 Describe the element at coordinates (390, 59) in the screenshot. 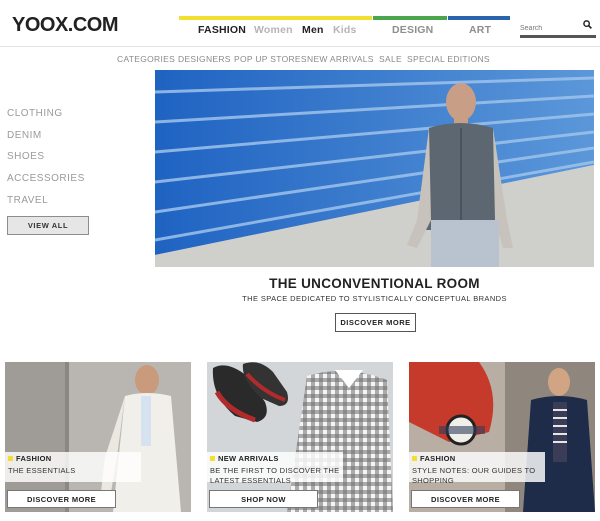

I see `subnav-sale: SALE` at that location.